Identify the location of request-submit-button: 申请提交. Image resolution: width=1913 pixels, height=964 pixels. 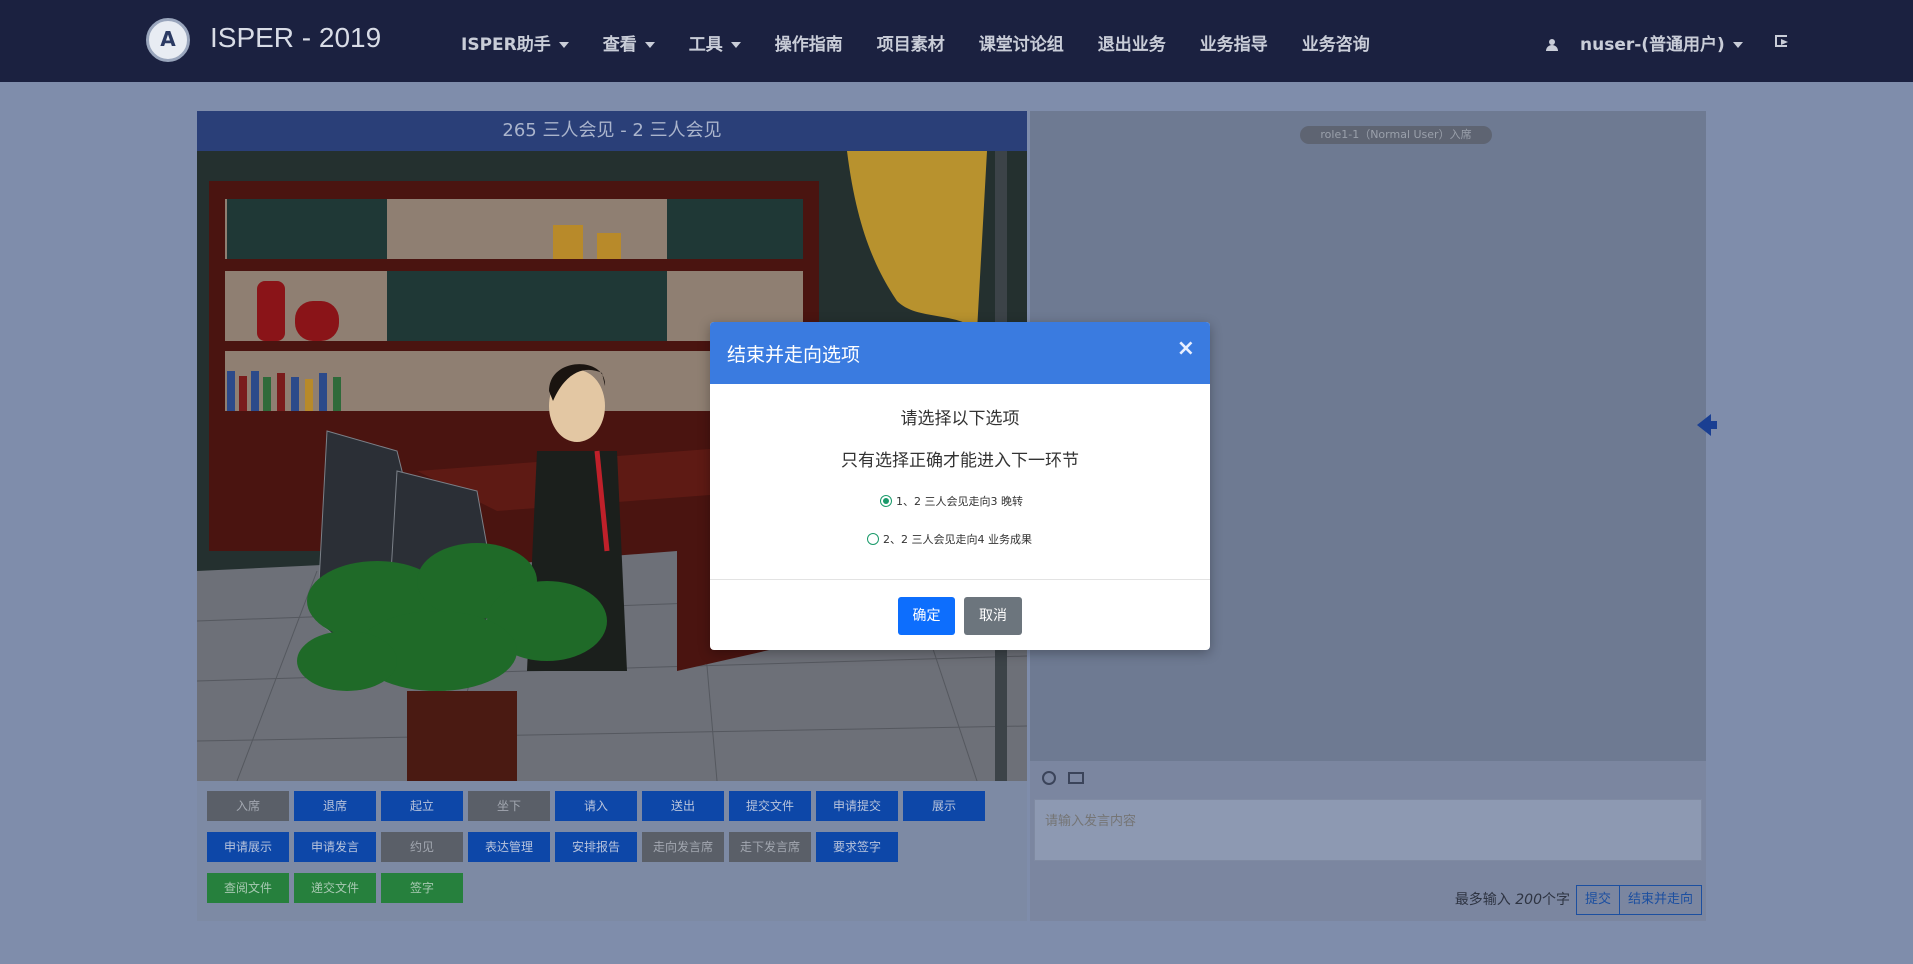
(857, 806).